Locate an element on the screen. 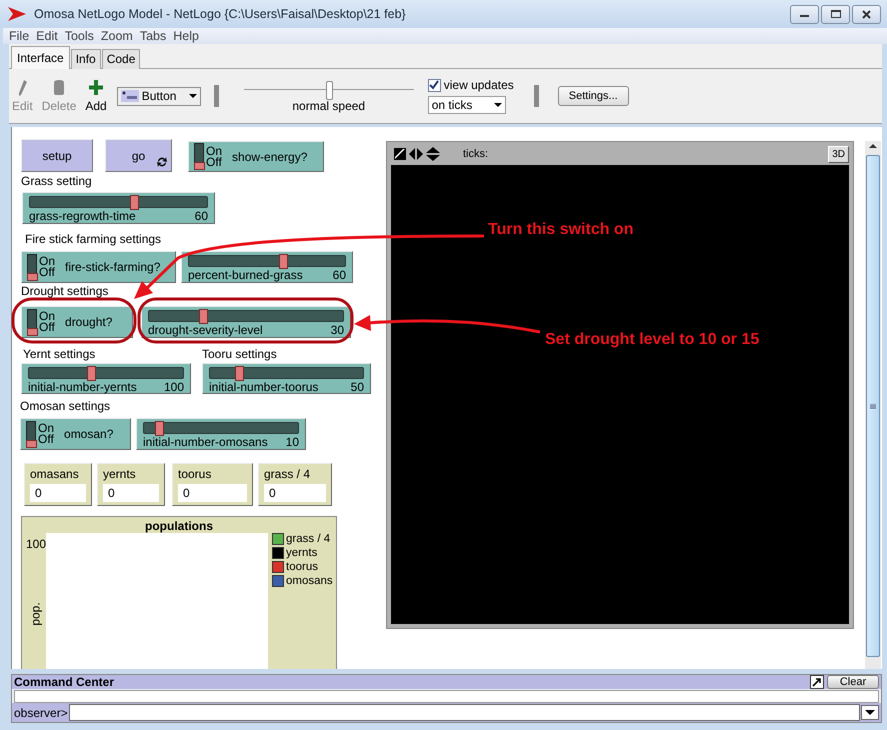 This screenshot has width=887, height=730. section-label: Omosan settings is located at coordinates (65, 406).